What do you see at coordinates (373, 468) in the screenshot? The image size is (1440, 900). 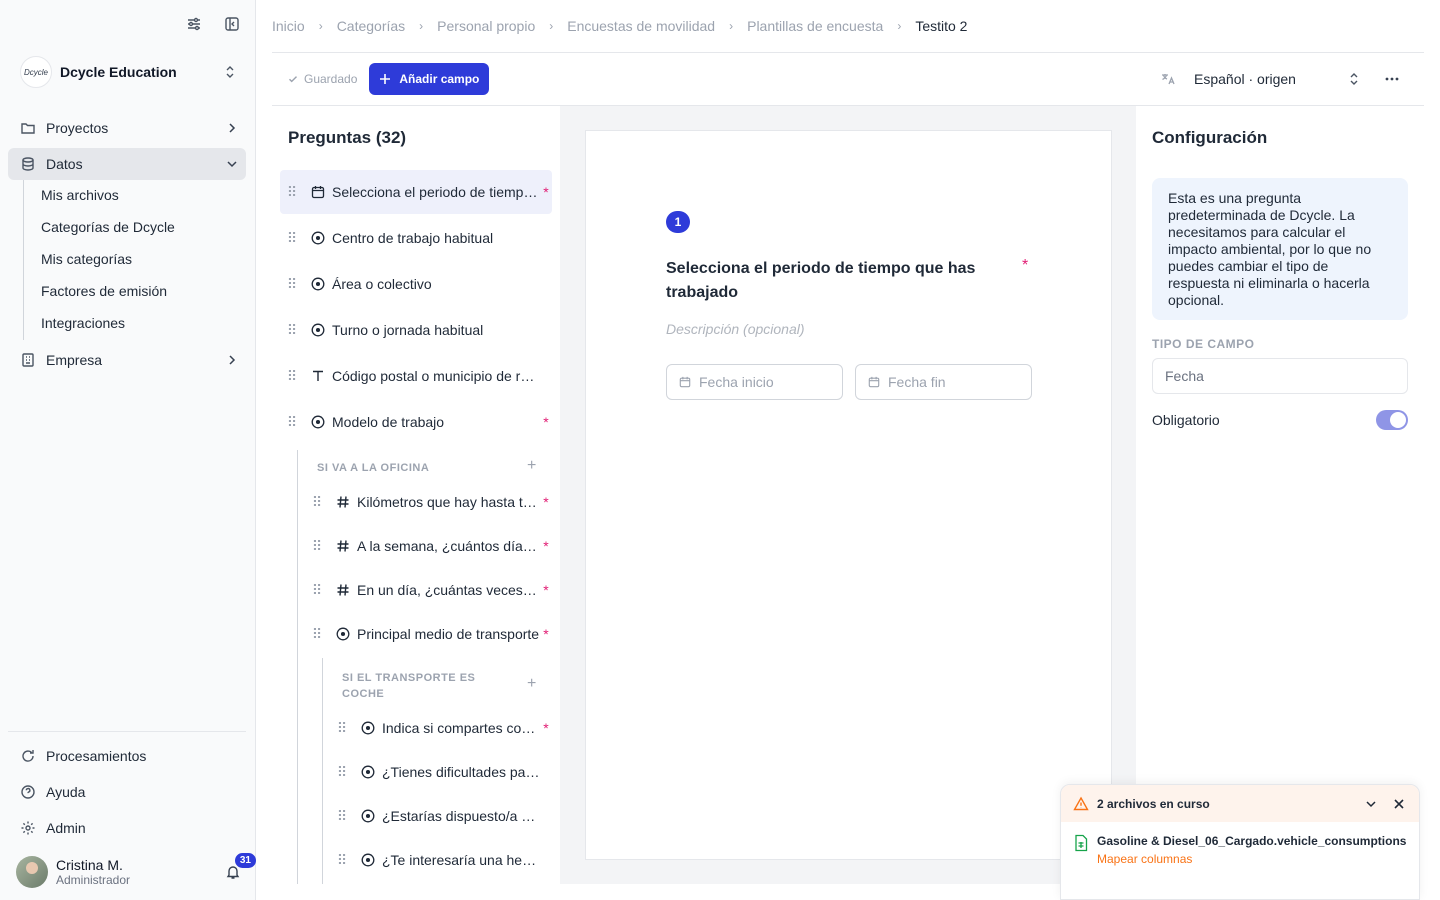 I see `section-title: SI VA A LA OFICINA` at bounding box center [373, 468].